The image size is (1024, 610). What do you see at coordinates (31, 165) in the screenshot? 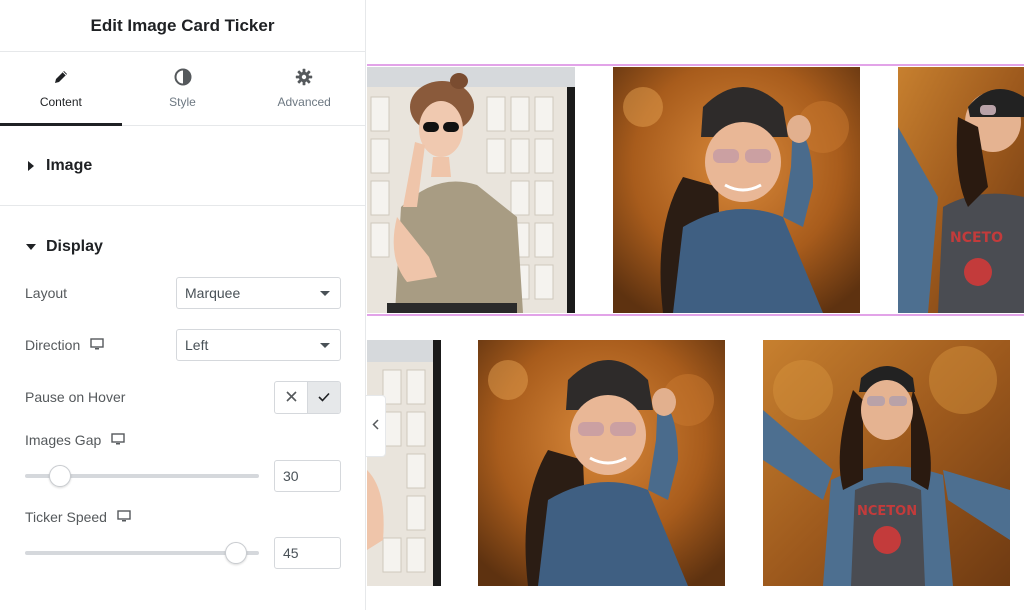
I see `caret-right-icon` at bounding box center [31, 165].